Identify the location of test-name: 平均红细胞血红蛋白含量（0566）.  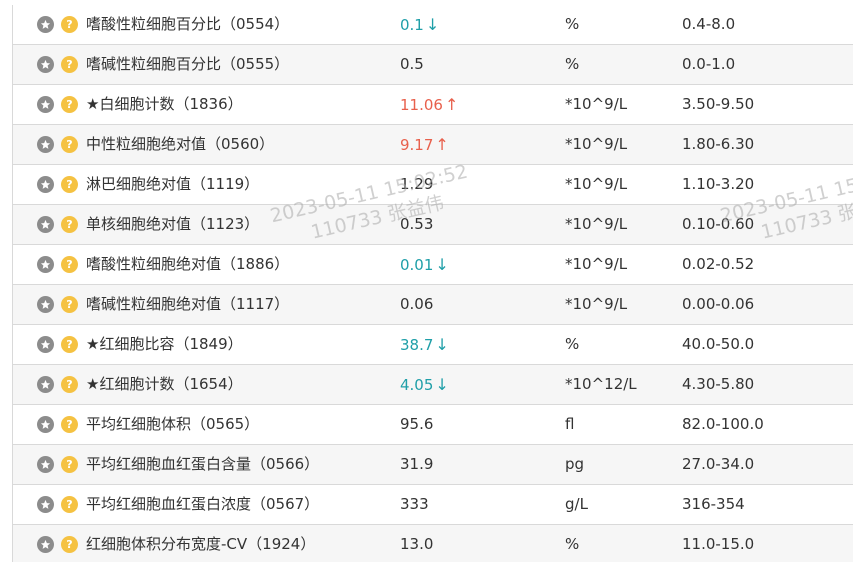
(203, 464).